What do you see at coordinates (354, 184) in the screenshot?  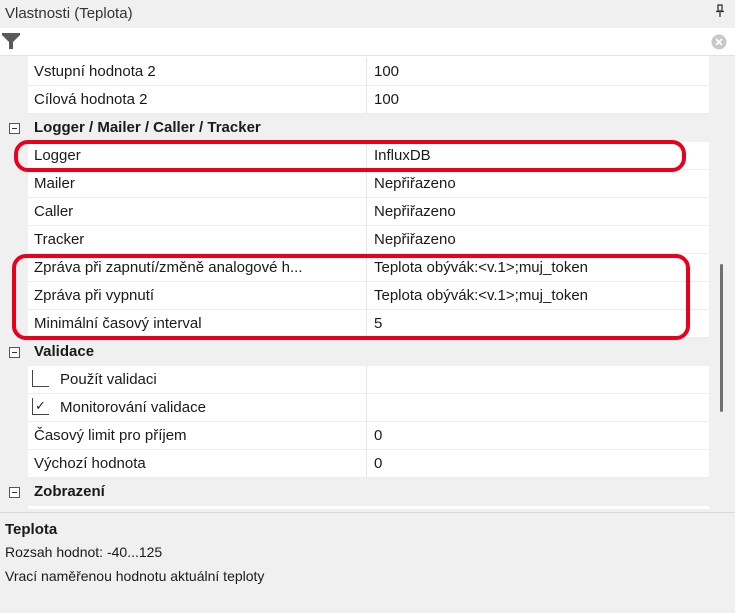 I see `prop-row-mailer: Mailer Nepřiřazeno` at bounding box center [354, 184].